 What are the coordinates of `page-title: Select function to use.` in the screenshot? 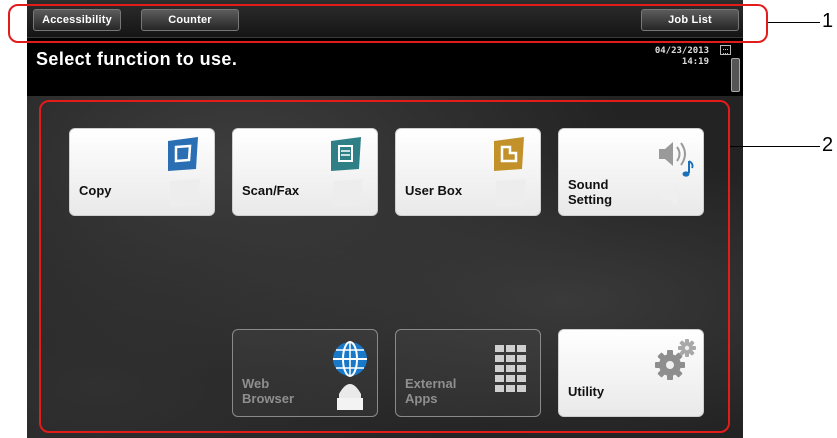 It's located at (137, 59).